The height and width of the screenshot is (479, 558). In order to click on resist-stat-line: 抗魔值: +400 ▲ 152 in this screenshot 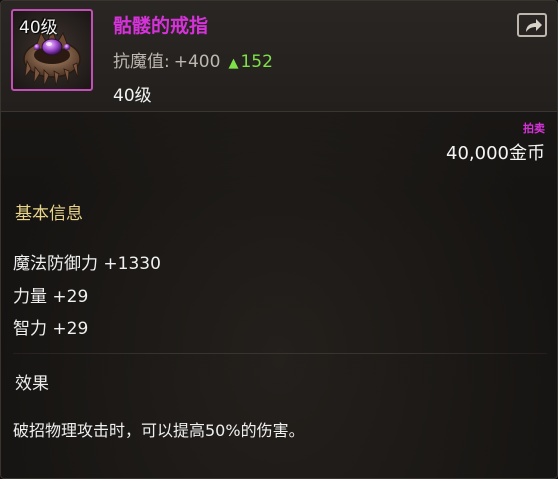, I will do `click(193, 59)`.